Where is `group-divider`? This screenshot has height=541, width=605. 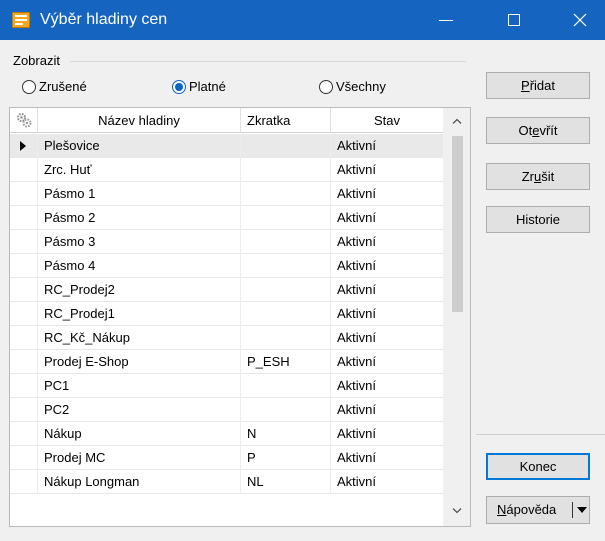
group-divider is located at coordinates (268, 61).